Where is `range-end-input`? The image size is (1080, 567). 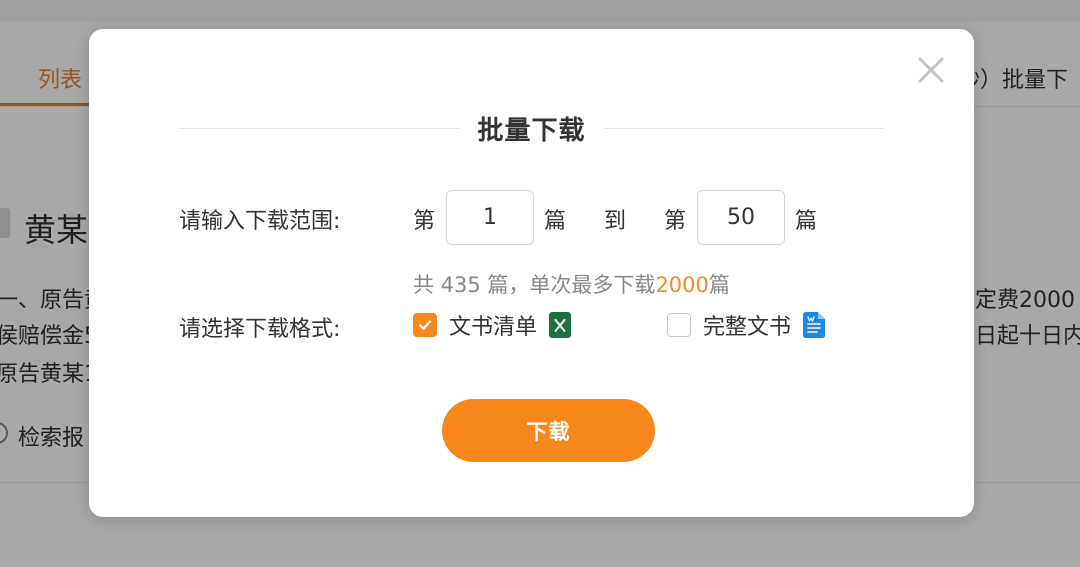 range-end-input is located at coordinates (741, 217).